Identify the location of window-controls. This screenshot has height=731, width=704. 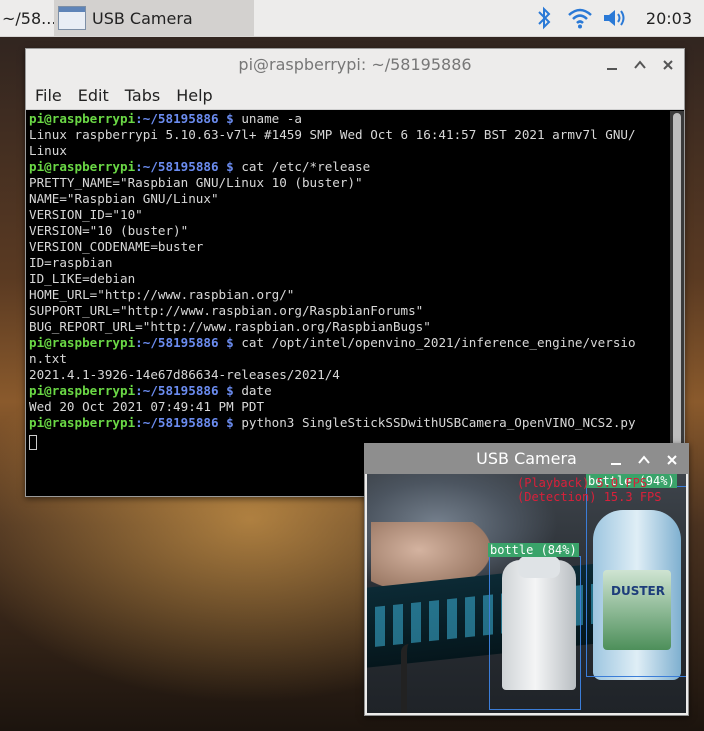
(640, 65).